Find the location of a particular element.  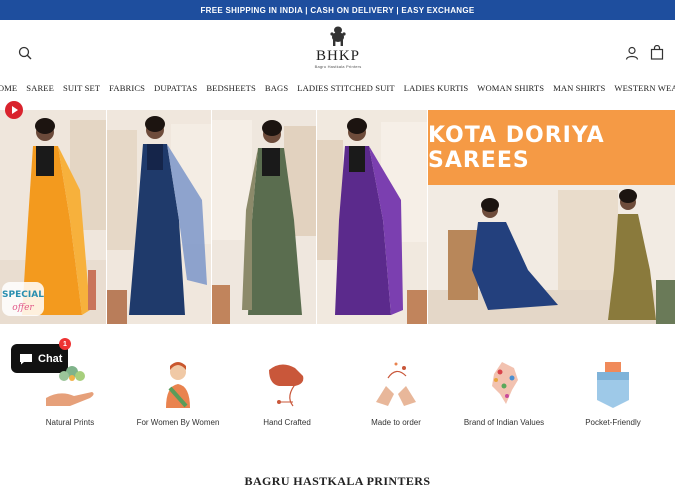

nav-ladies-stitched-suit: LADIES STITCHED SUIT is located at coordinates (345, 88).